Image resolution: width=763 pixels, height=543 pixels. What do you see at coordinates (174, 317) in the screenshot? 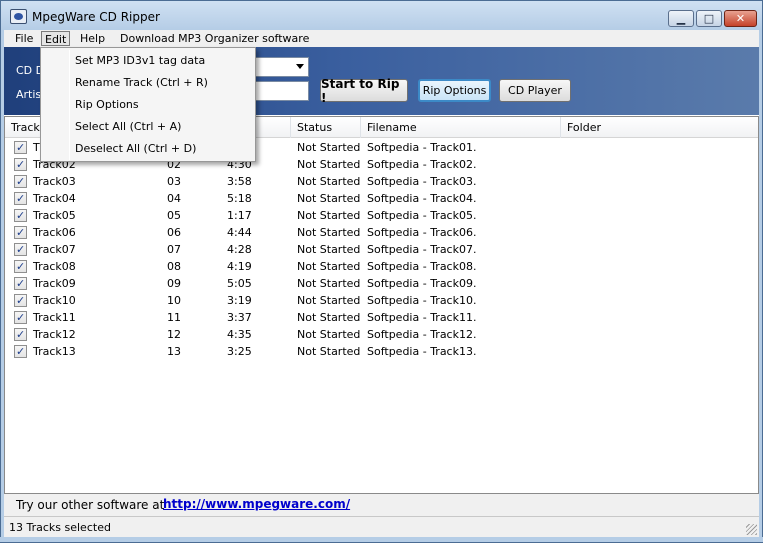
I see `track-number: 11` at bounding box center [174, 317].